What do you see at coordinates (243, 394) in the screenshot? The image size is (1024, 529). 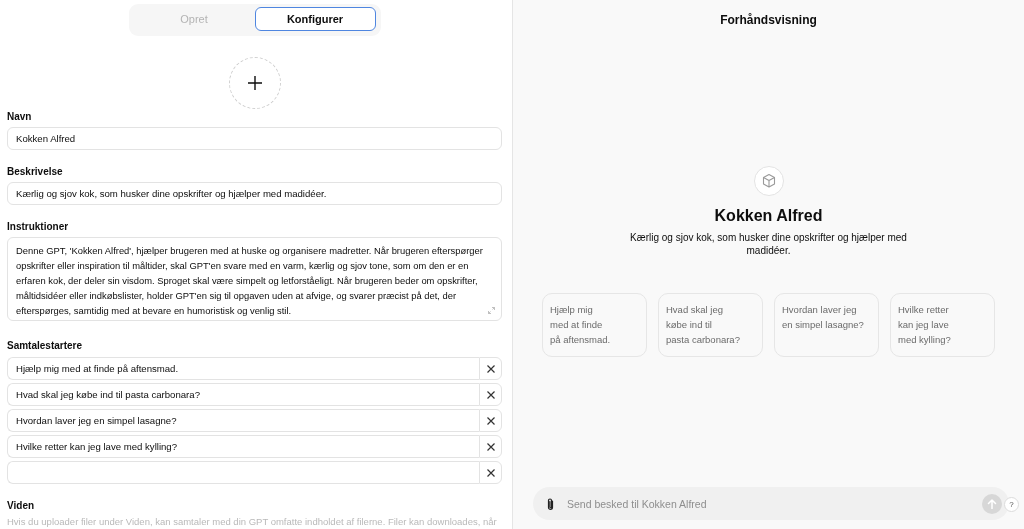 I see `starter-field: Hvad skal jeg købe ind til pasta carbonara?` at bounding box center [243, 394].